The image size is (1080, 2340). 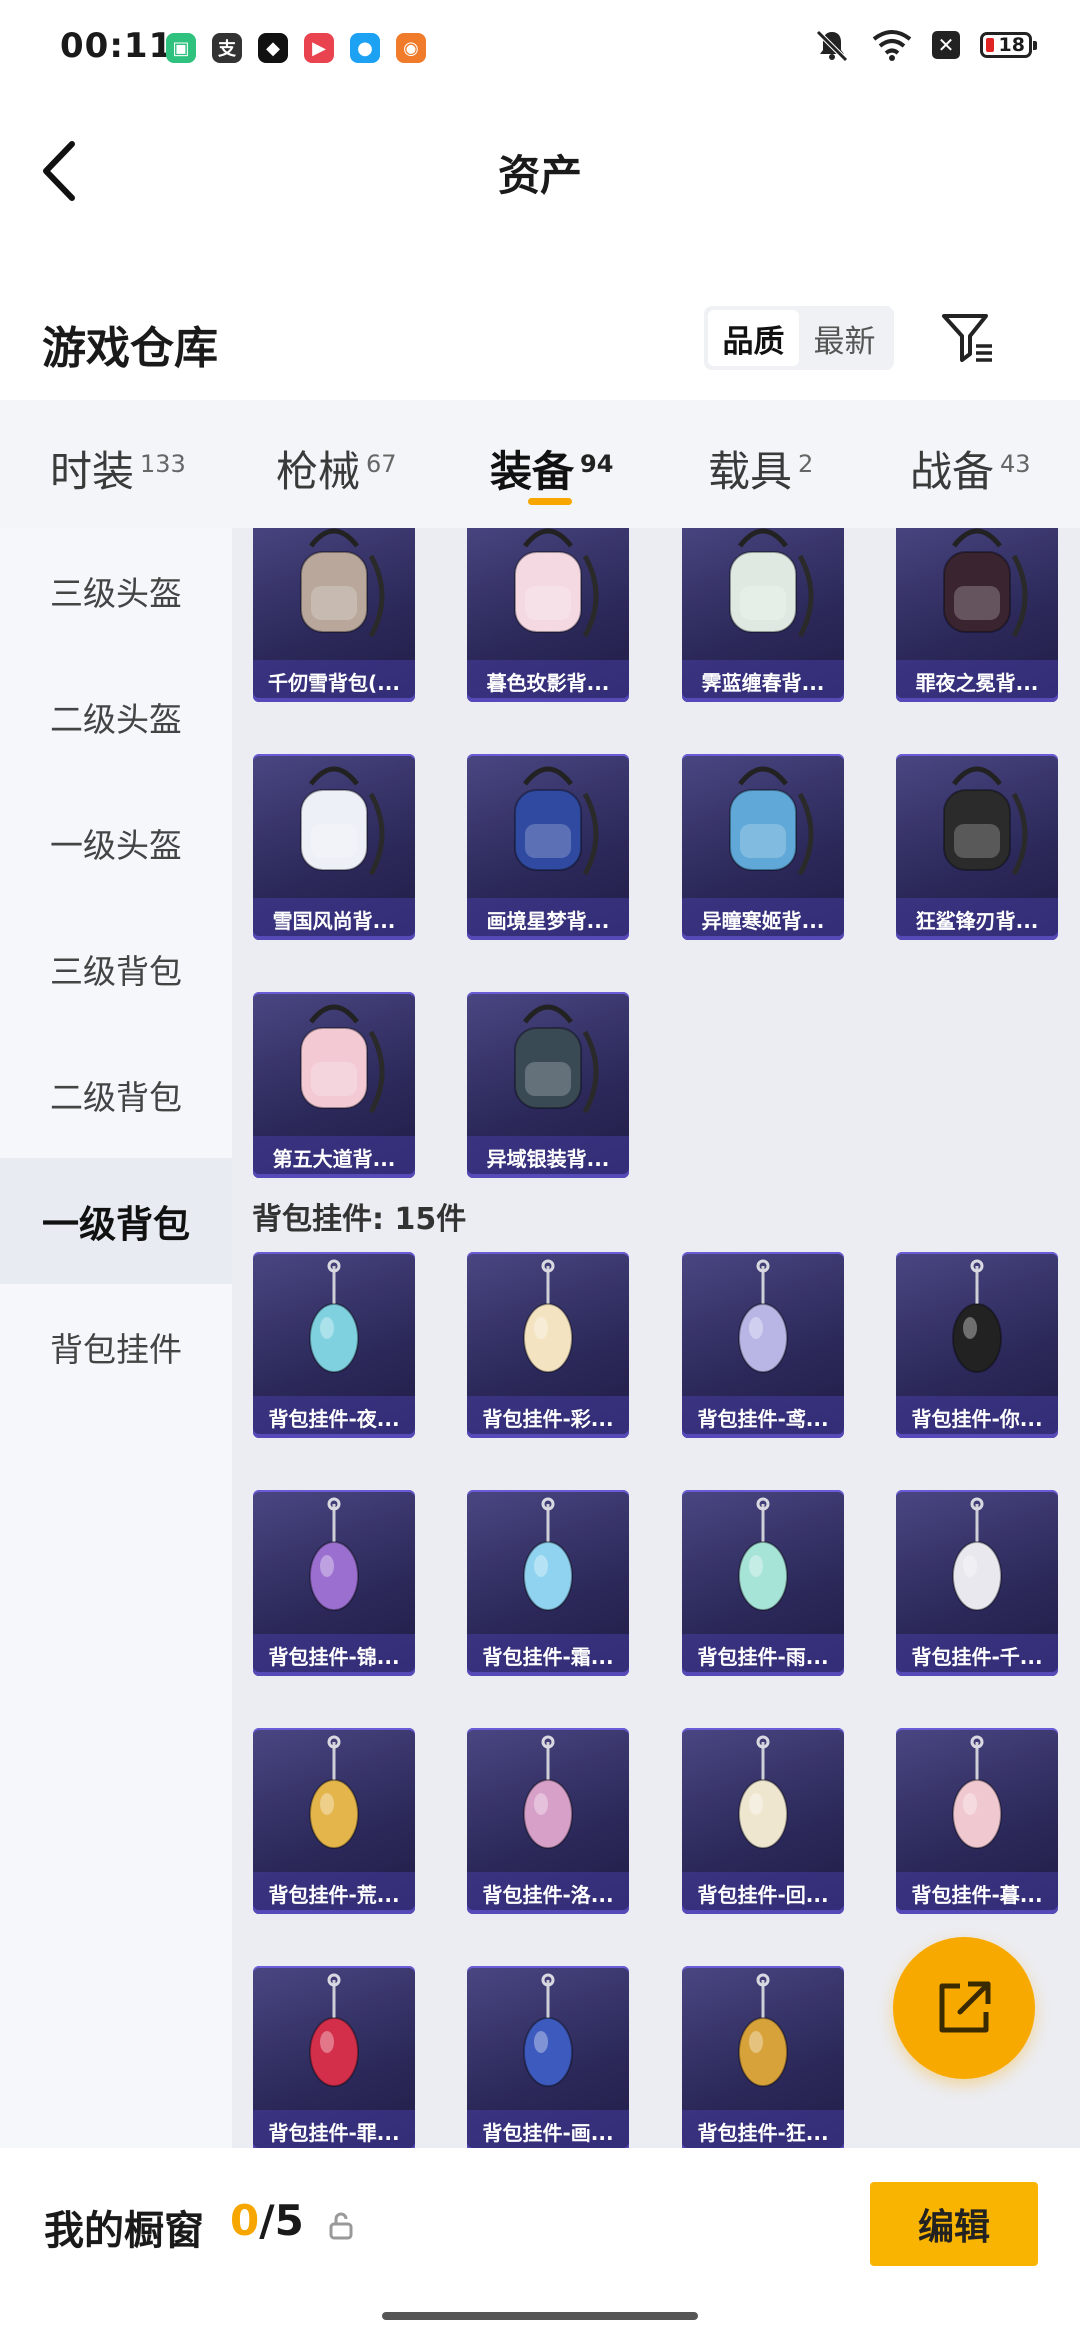 What do you see at coordinates (116, 1095) in the screenshot?
I see `sidebar-item-level2-backpack: 二级背包` at bounding box center [116, 1095].